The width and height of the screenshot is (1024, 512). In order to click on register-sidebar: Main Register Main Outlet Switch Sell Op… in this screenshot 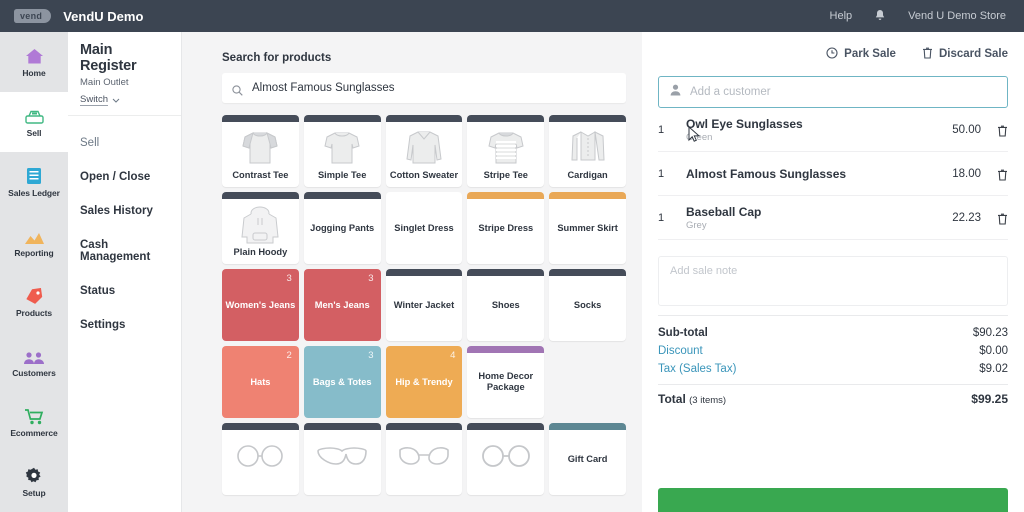, I will do `click(125, 272)`.